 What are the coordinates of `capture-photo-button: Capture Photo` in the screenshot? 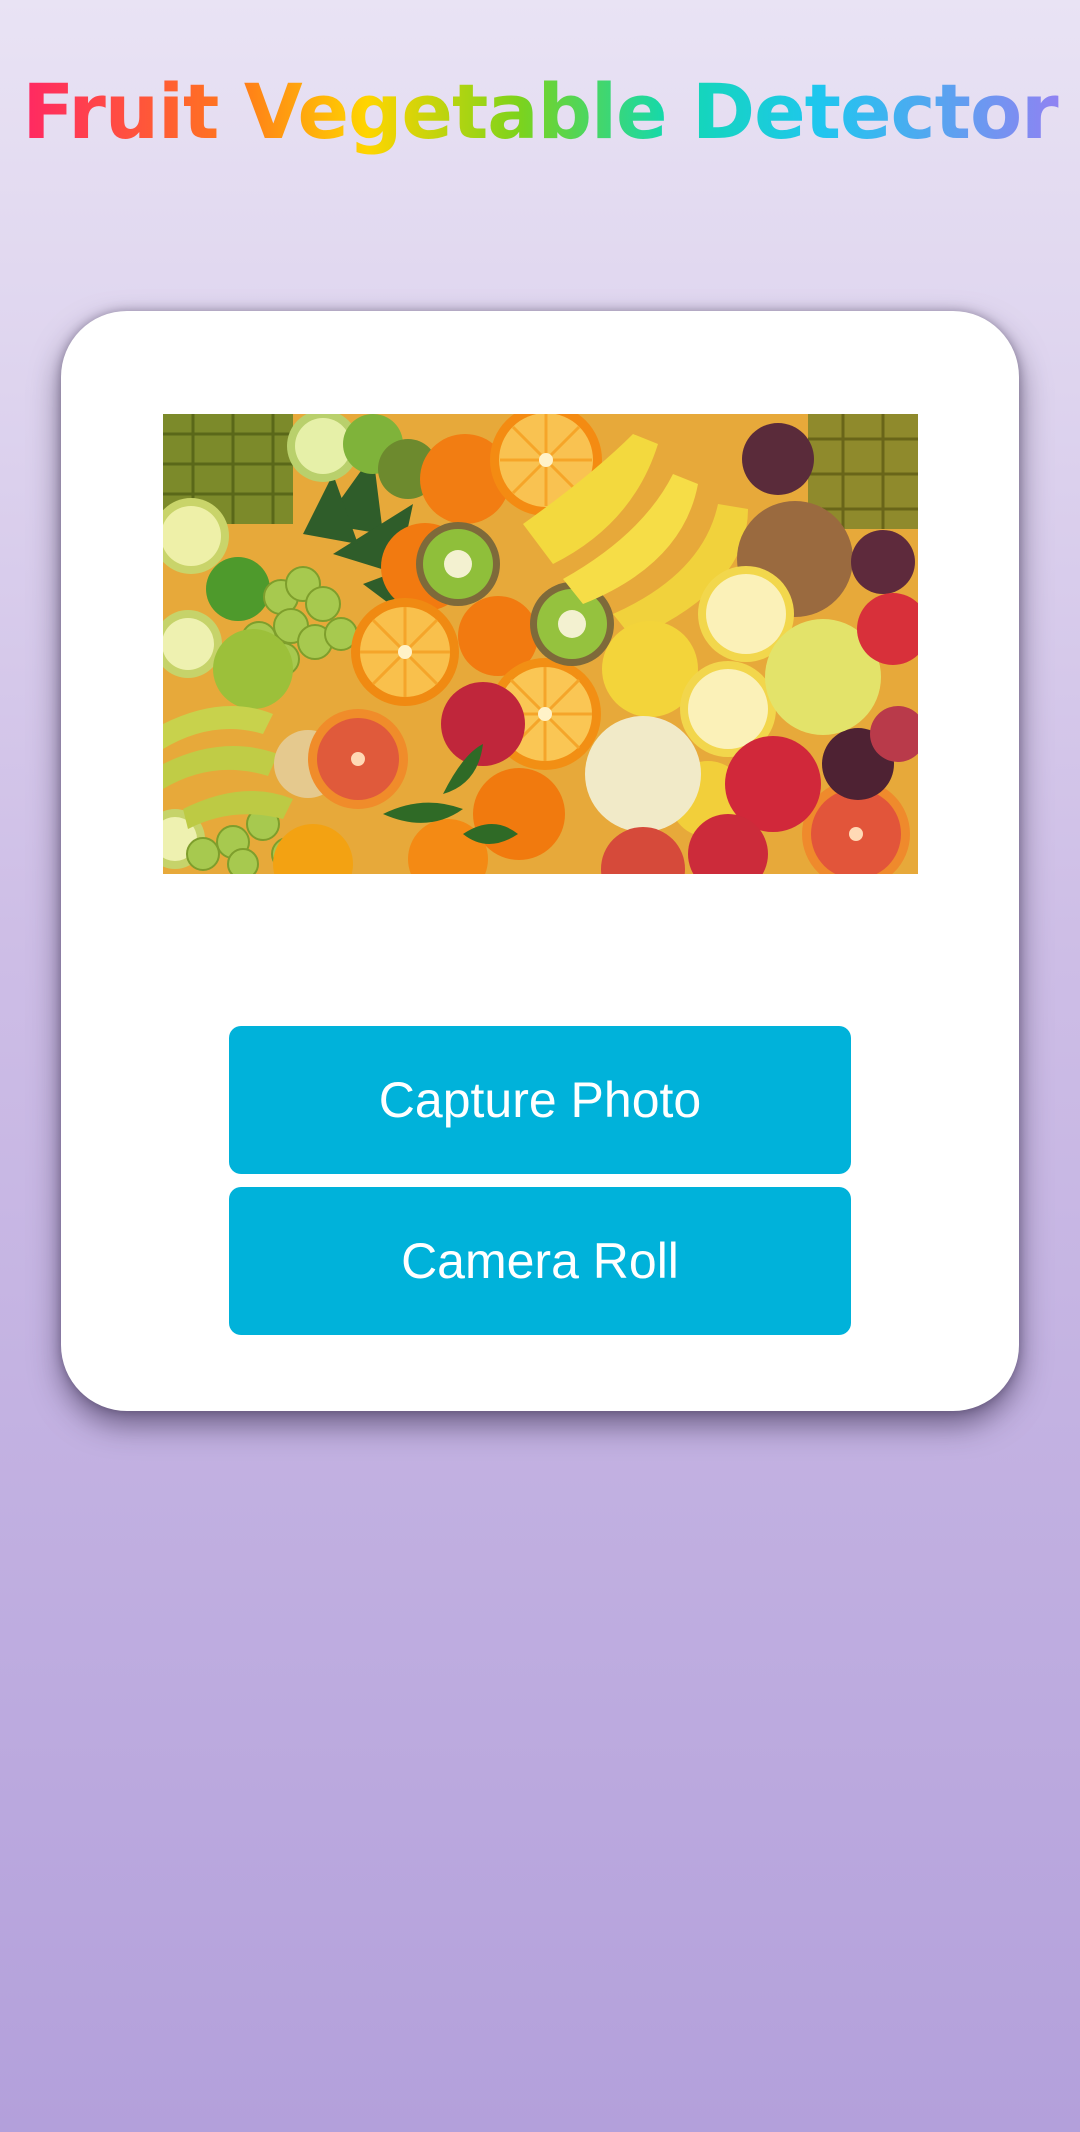 It's located at (540, 1100).